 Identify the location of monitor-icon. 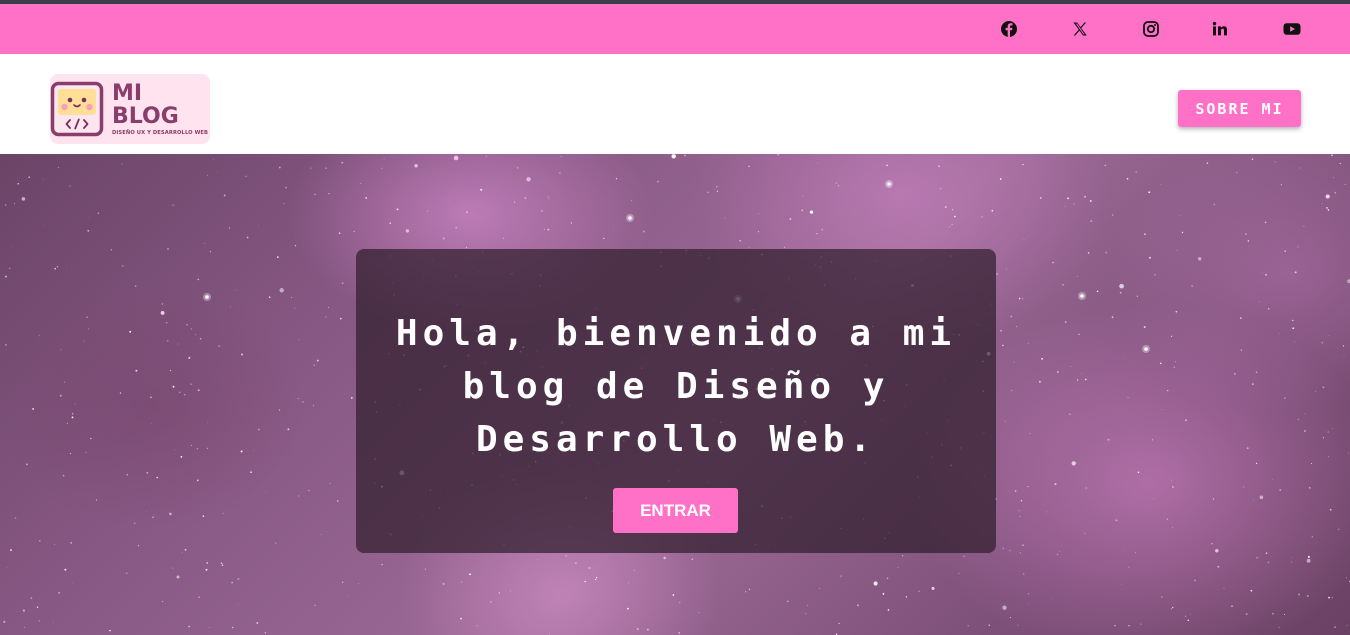
(77, 109).